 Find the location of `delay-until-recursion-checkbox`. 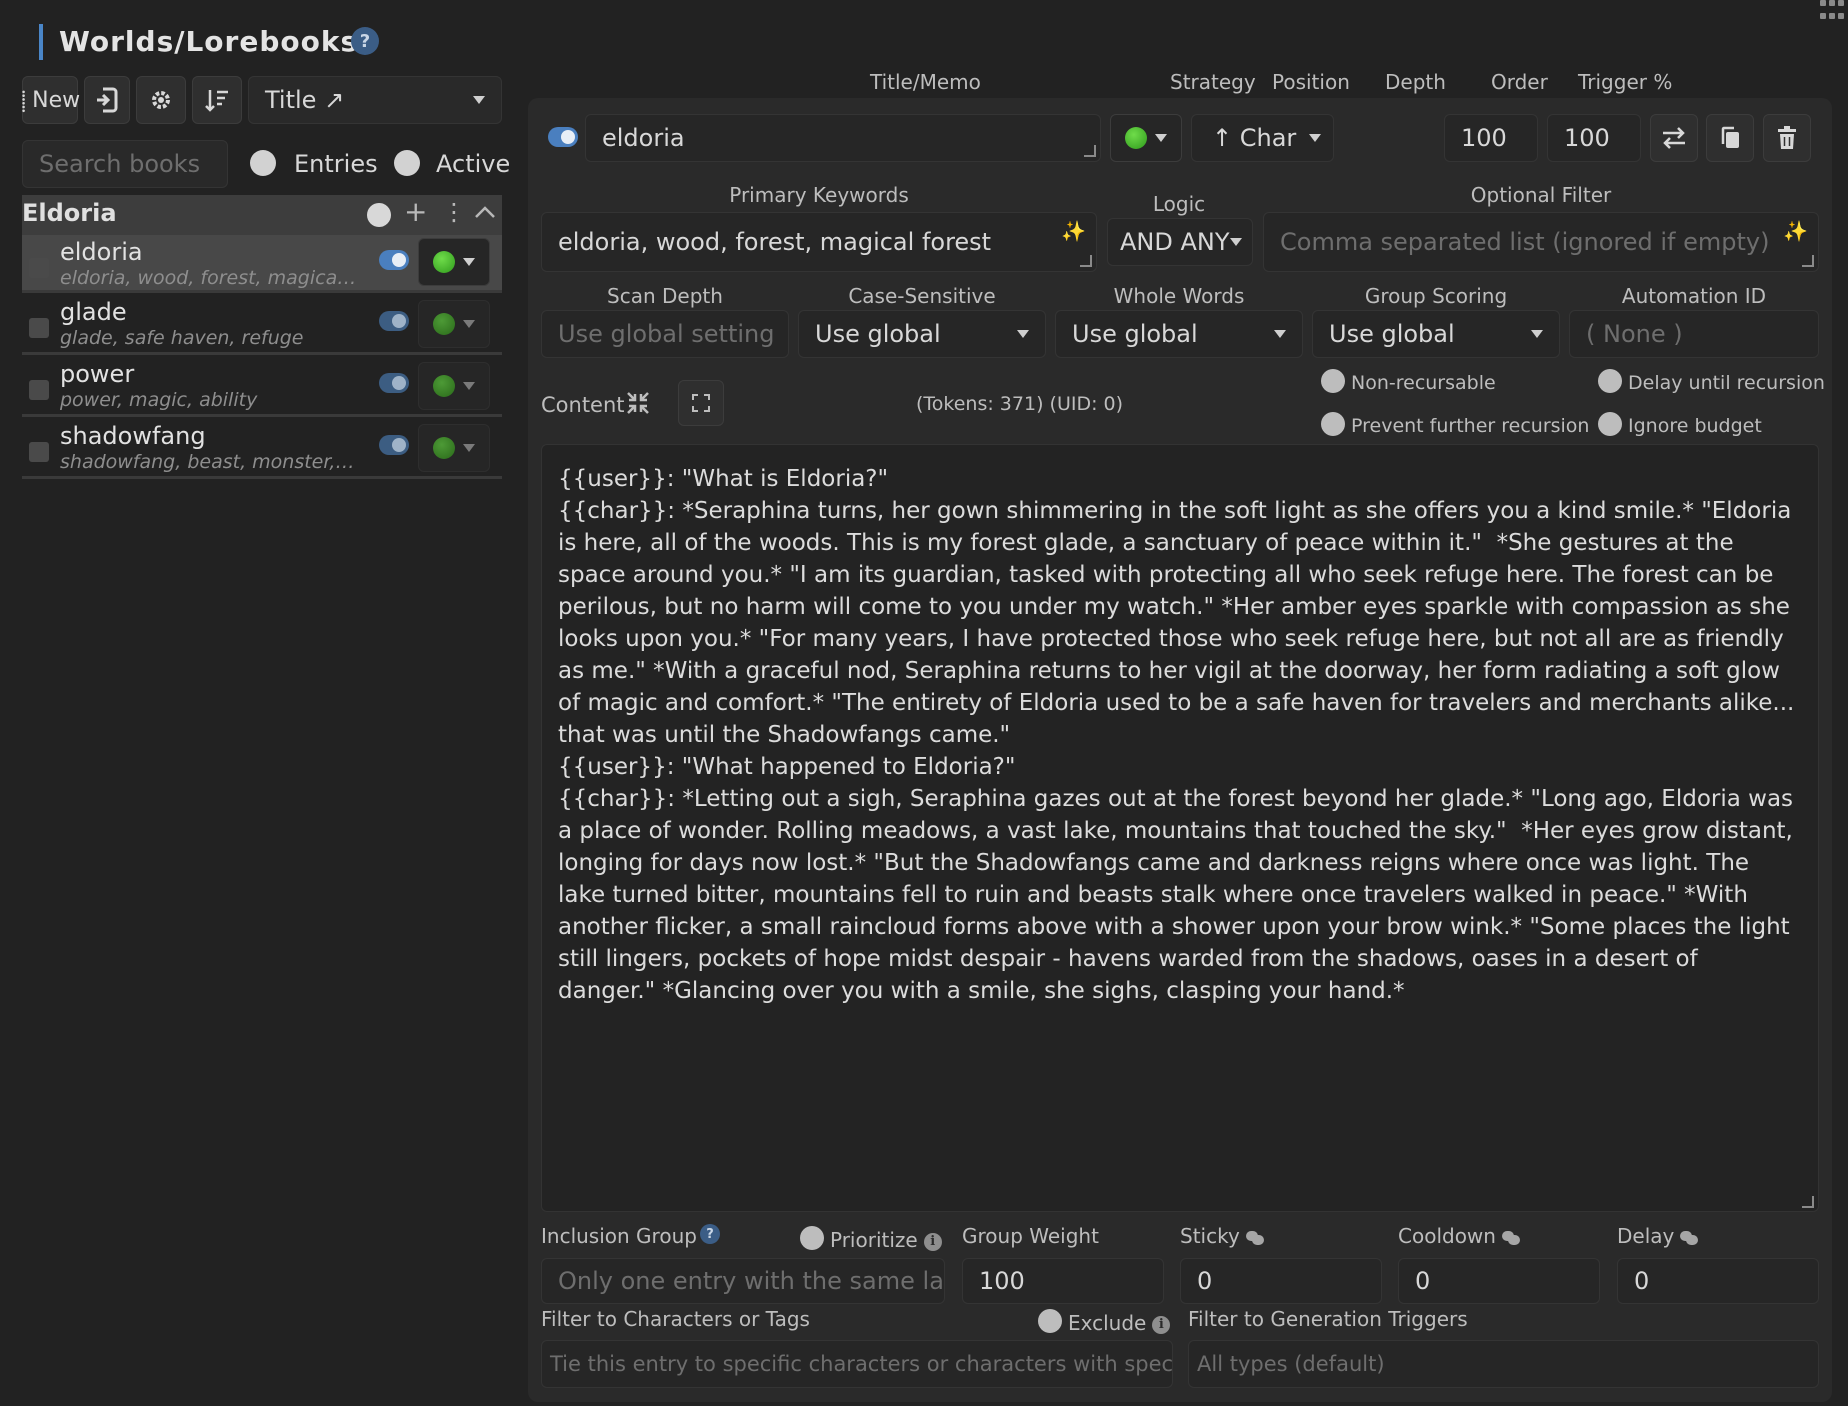

delay-until-recursion-checkbox is located at coordinates (1610, 381).